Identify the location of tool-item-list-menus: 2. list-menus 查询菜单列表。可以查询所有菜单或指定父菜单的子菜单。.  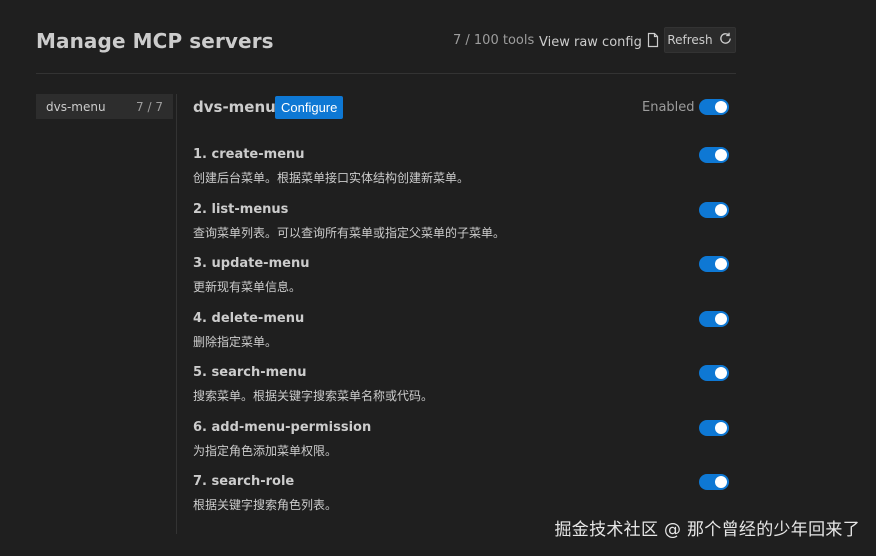
(461, 228).